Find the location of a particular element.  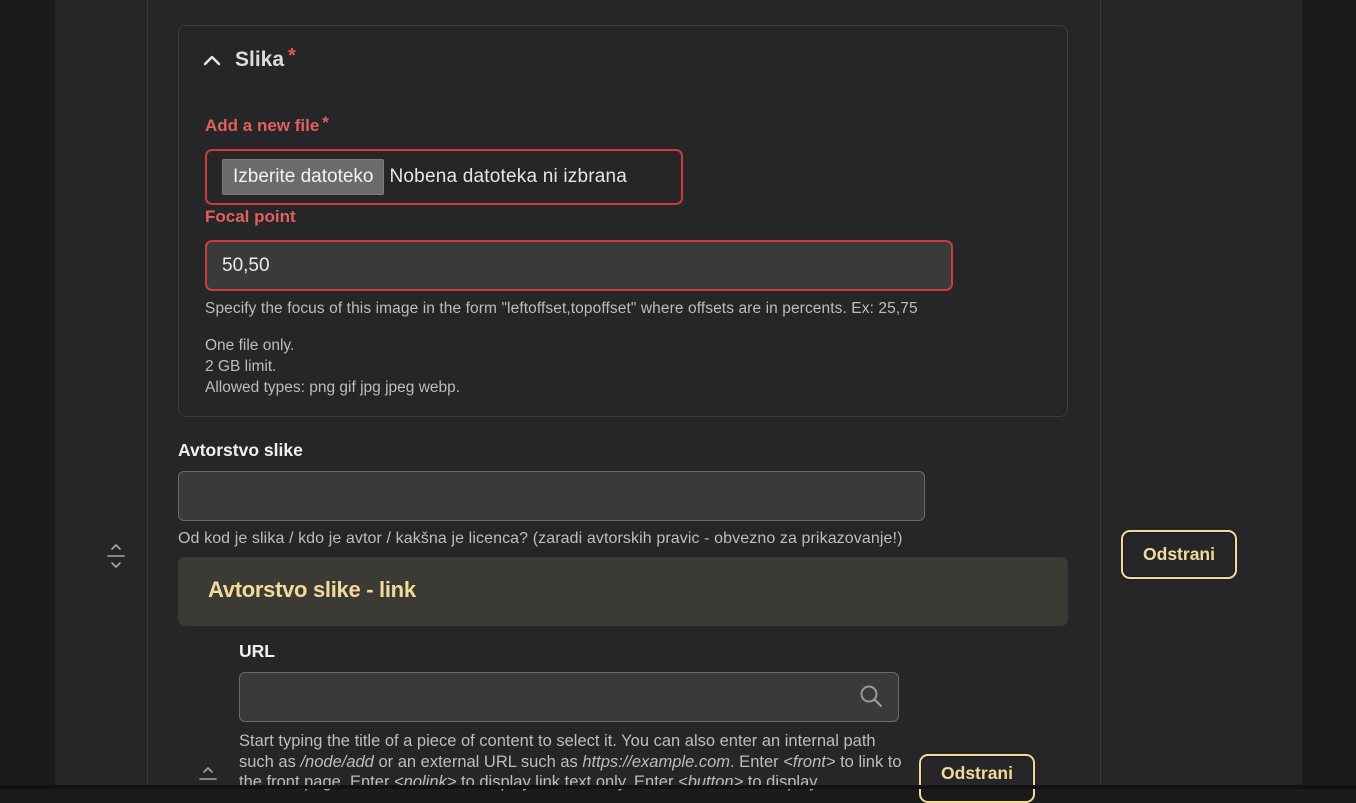

limit-line: Allowed types: png gif jpg jpeg webp. is located at coordinates (333, 387).